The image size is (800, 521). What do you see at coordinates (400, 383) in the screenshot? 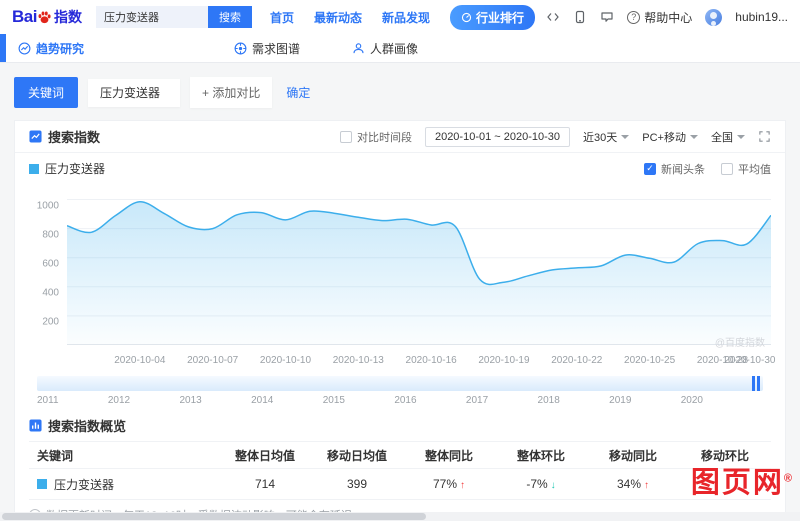
I see `timeline-brush` at bounding box center [400, 383].